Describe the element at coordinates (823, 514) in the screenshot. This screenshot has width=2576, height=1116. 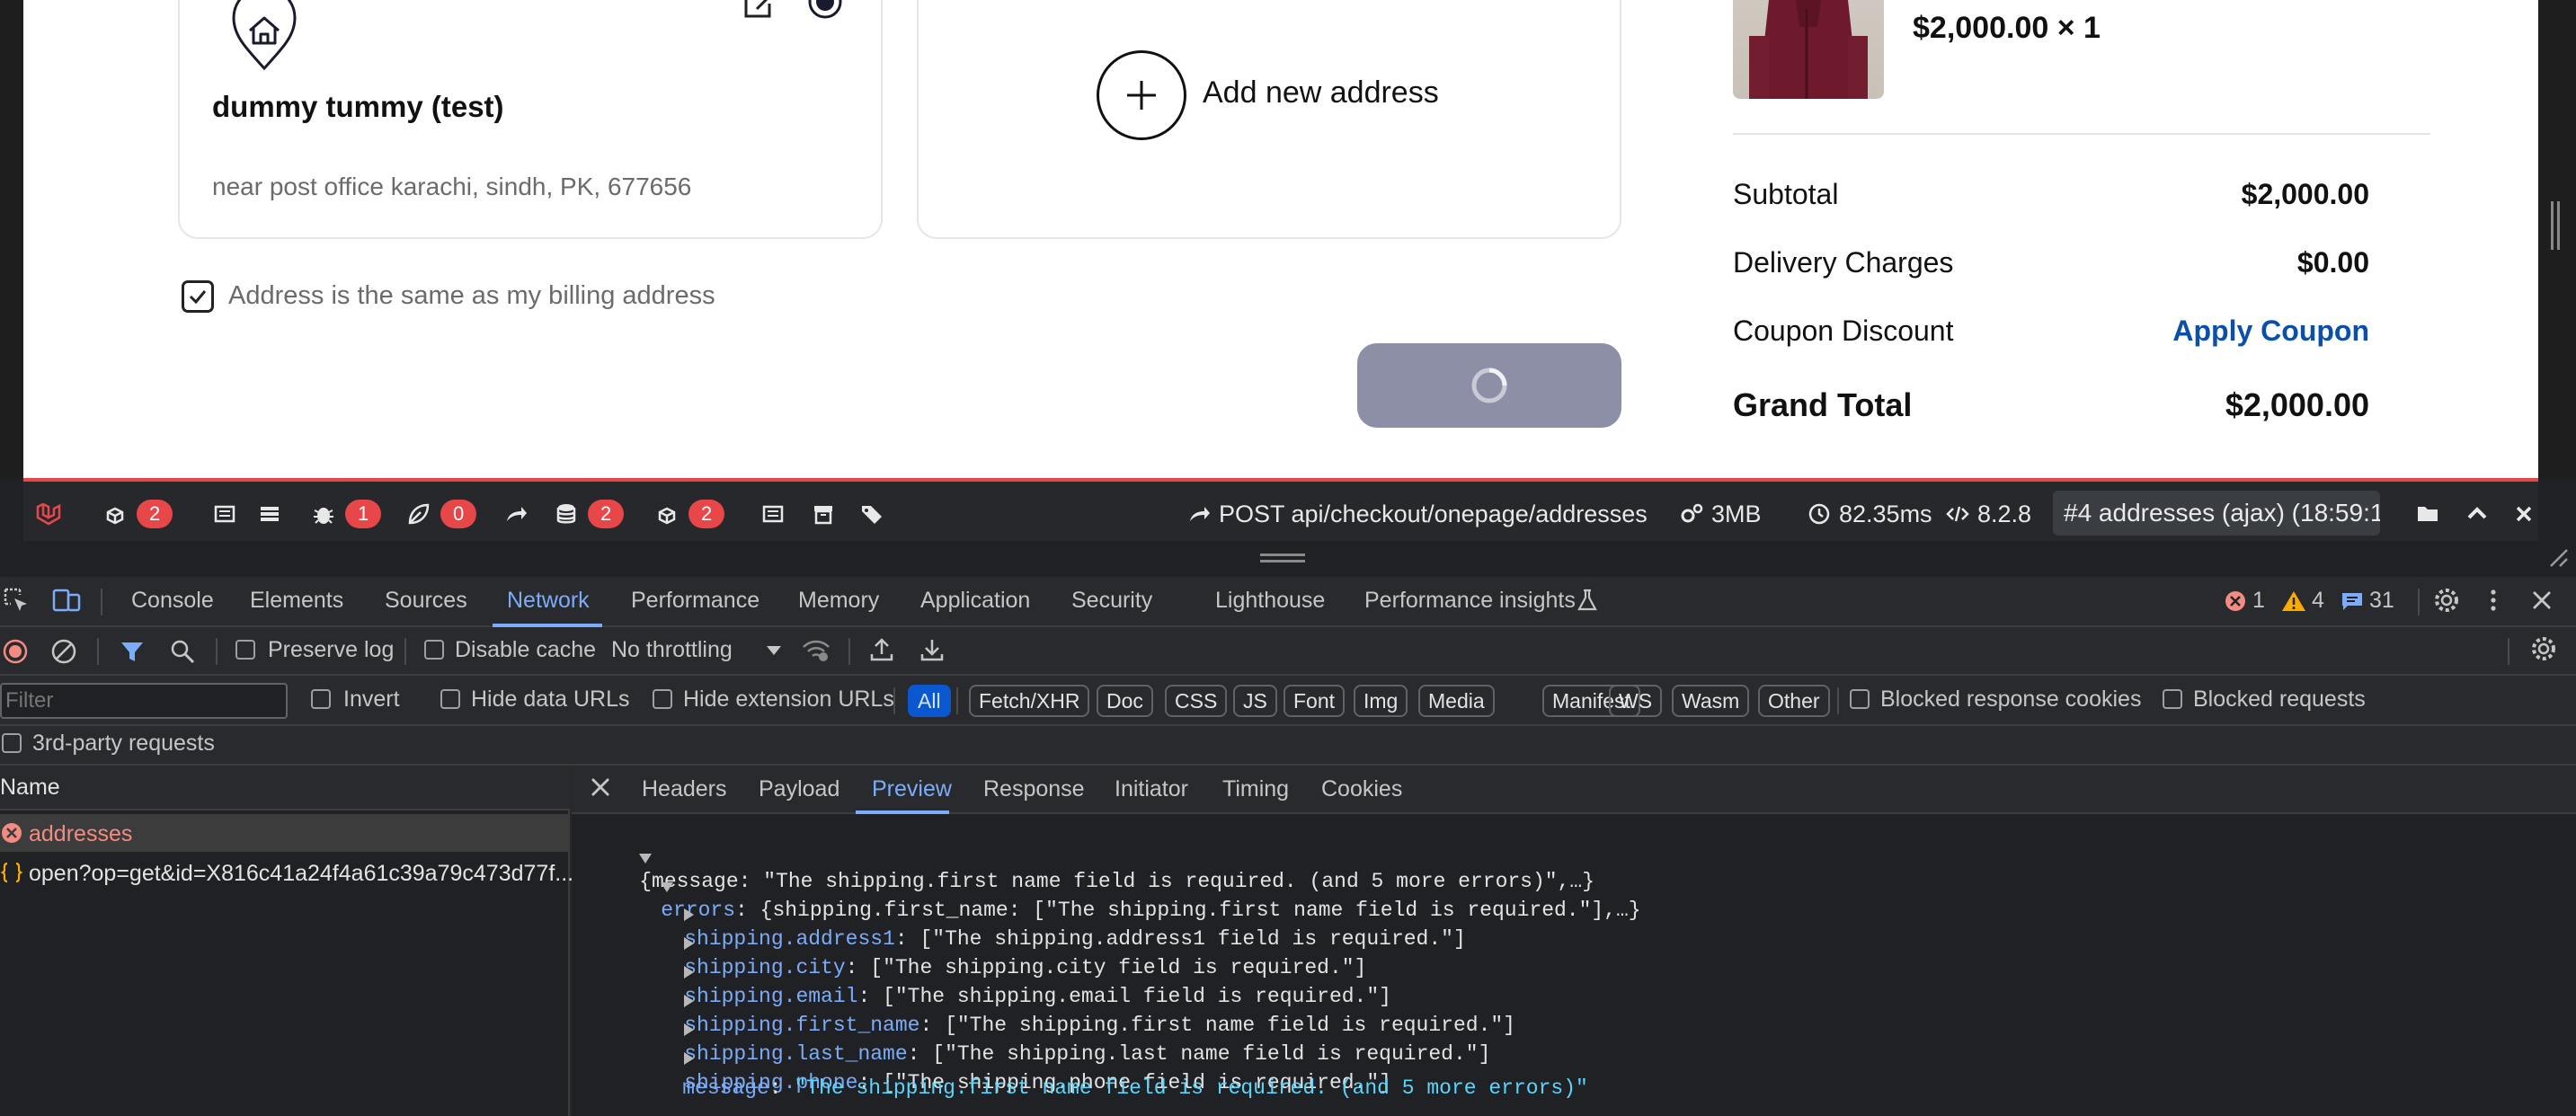
I see `session-tab` at that location.